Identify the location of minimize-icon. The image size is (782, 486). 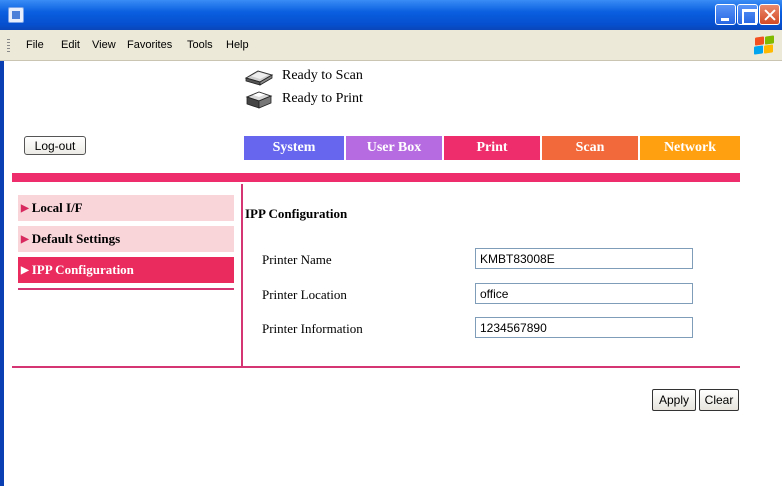
(725, 14).